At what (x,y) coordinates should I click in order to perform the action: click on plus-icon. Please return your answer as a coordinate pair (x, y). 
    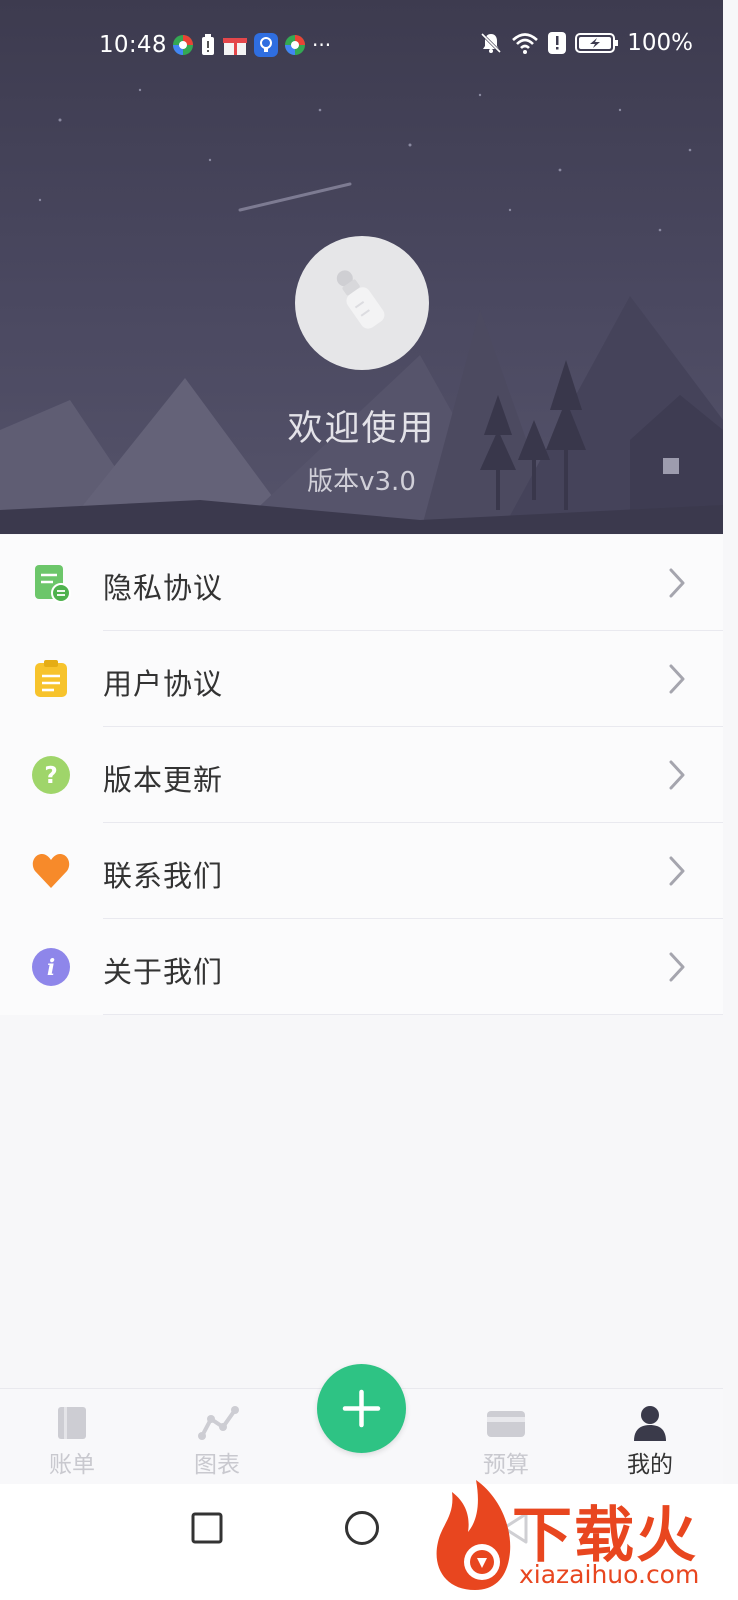
    Looking at the image, I should click on (361, 1408).